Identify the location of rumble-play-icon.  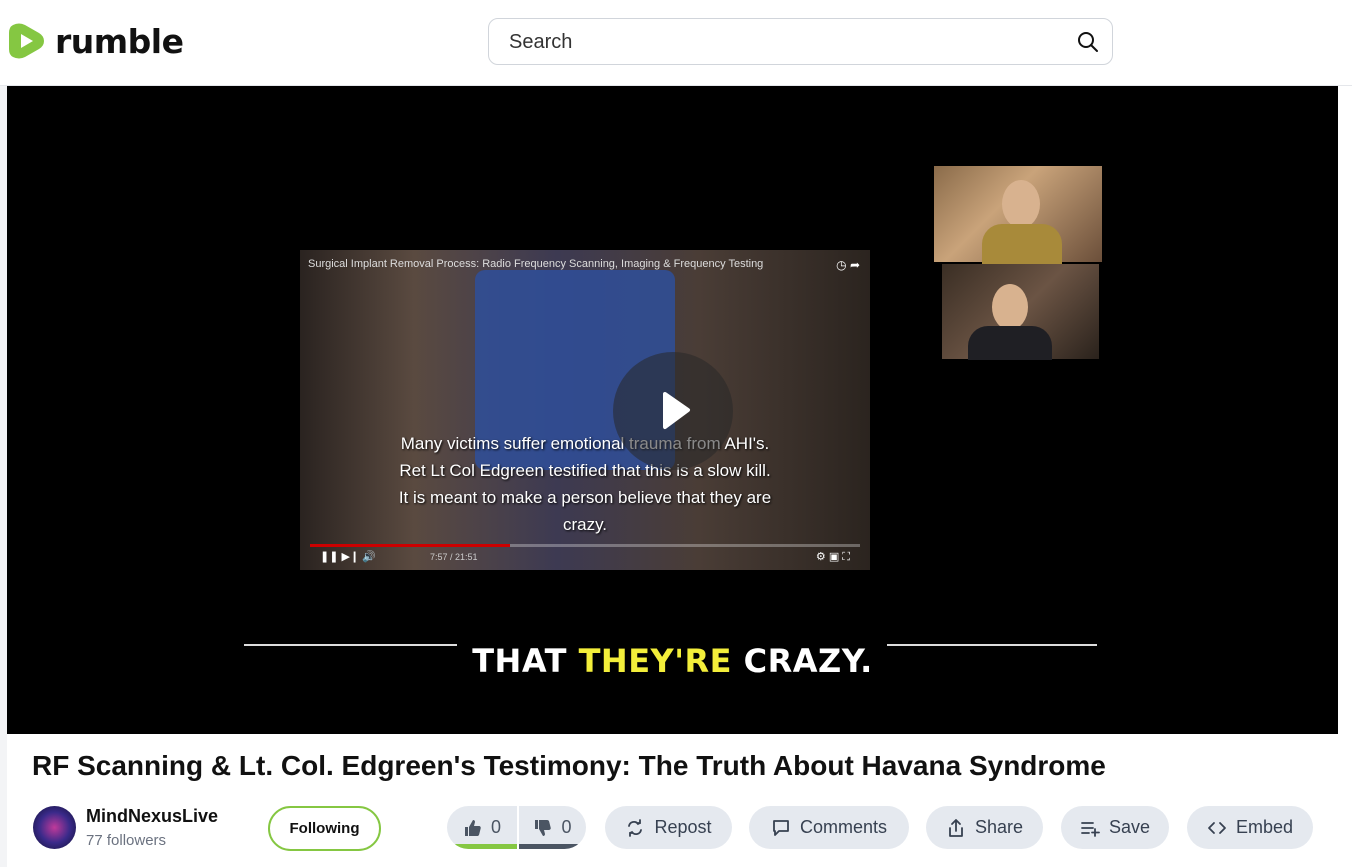
(26, 41).